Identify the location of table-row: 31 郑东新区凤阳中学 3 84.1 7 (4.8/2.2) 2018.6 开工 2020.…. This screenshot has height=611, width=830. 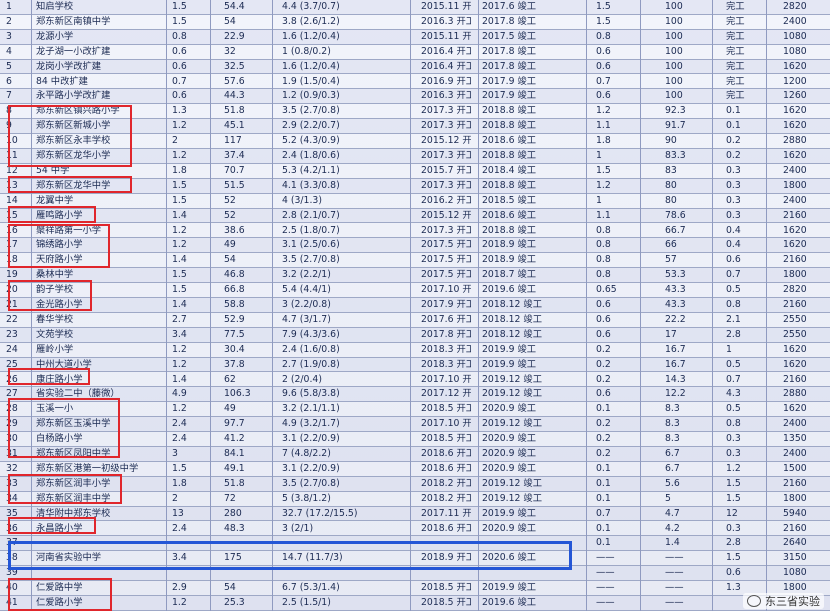
(415, 454).